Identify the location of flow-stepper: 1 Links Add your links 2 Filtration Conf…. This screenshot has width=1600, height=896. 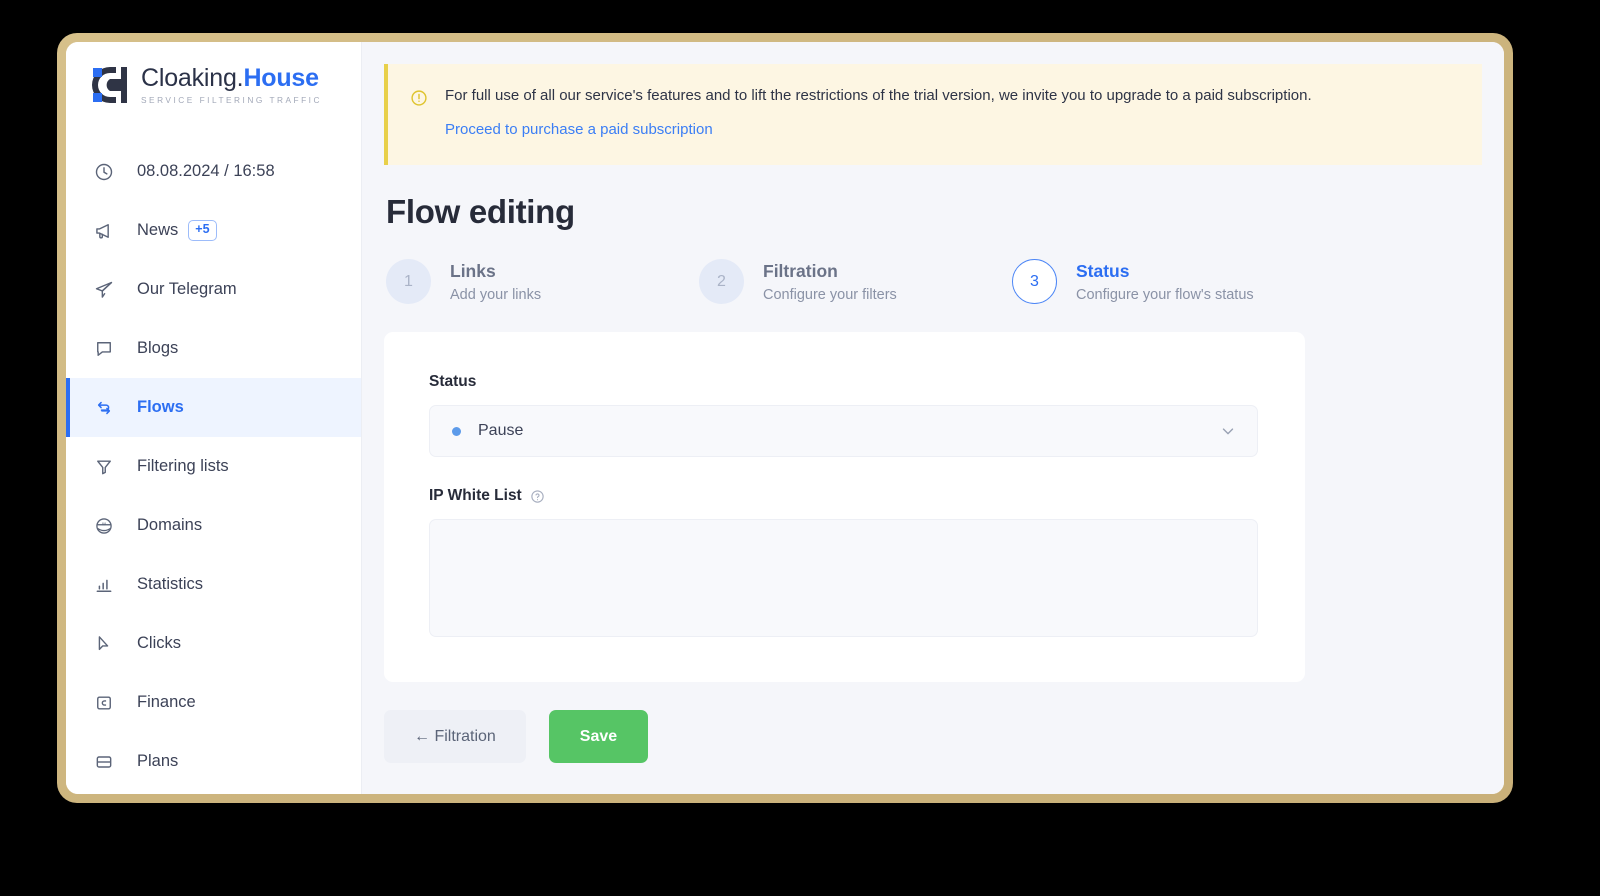
(934, 282).